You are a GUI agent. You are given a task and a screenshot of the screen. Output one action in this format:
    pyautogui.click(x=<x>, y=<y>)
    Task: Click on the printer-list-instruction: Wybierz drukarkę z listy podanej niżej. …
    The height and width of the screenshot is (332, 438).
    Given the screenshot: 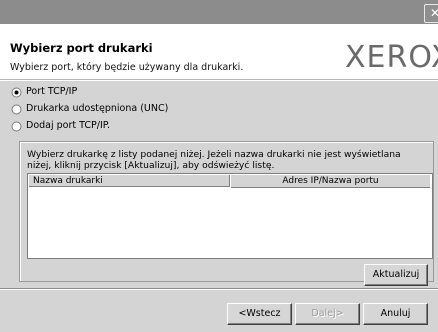 What is the action you would take?
    pyautogui.click(x=214, y=160)
    